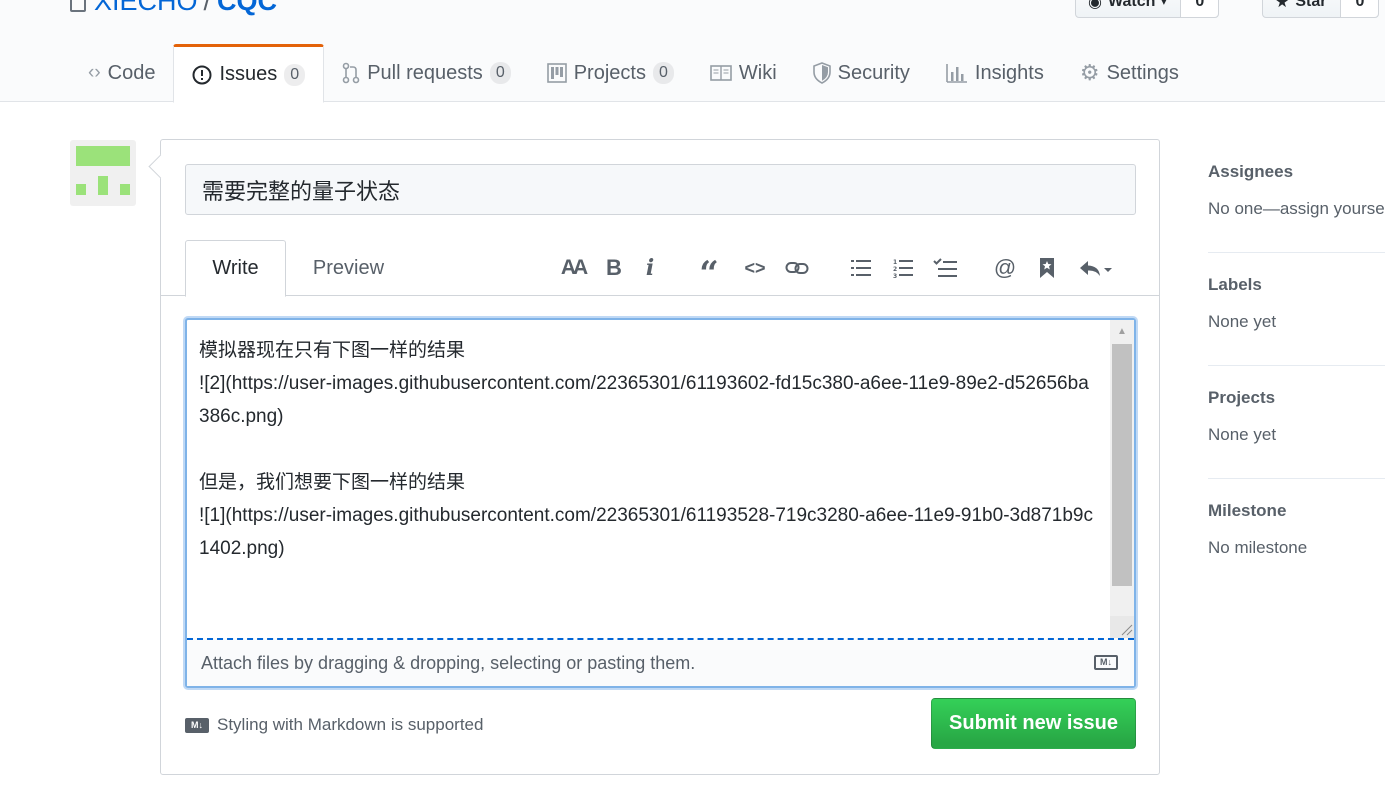 The image size is (1385, 809). What do you see at coordinates (78, 6) in the screenshot?
I see `repo-icon` at bounding box center [78, 6].